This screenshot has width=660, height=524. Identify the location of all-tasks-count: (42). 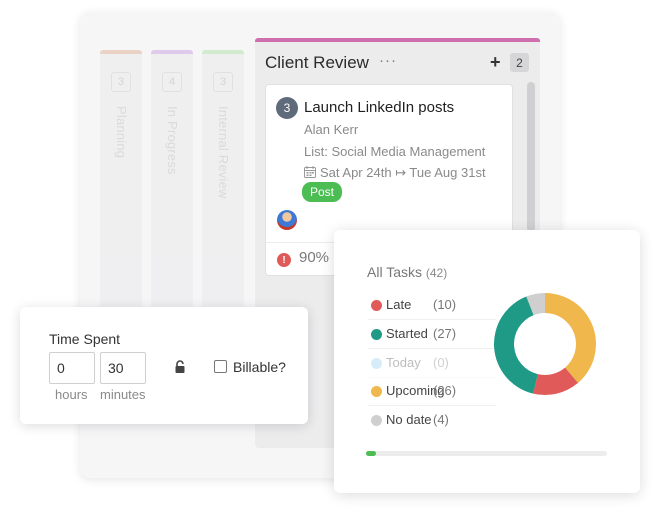
(436, 273).